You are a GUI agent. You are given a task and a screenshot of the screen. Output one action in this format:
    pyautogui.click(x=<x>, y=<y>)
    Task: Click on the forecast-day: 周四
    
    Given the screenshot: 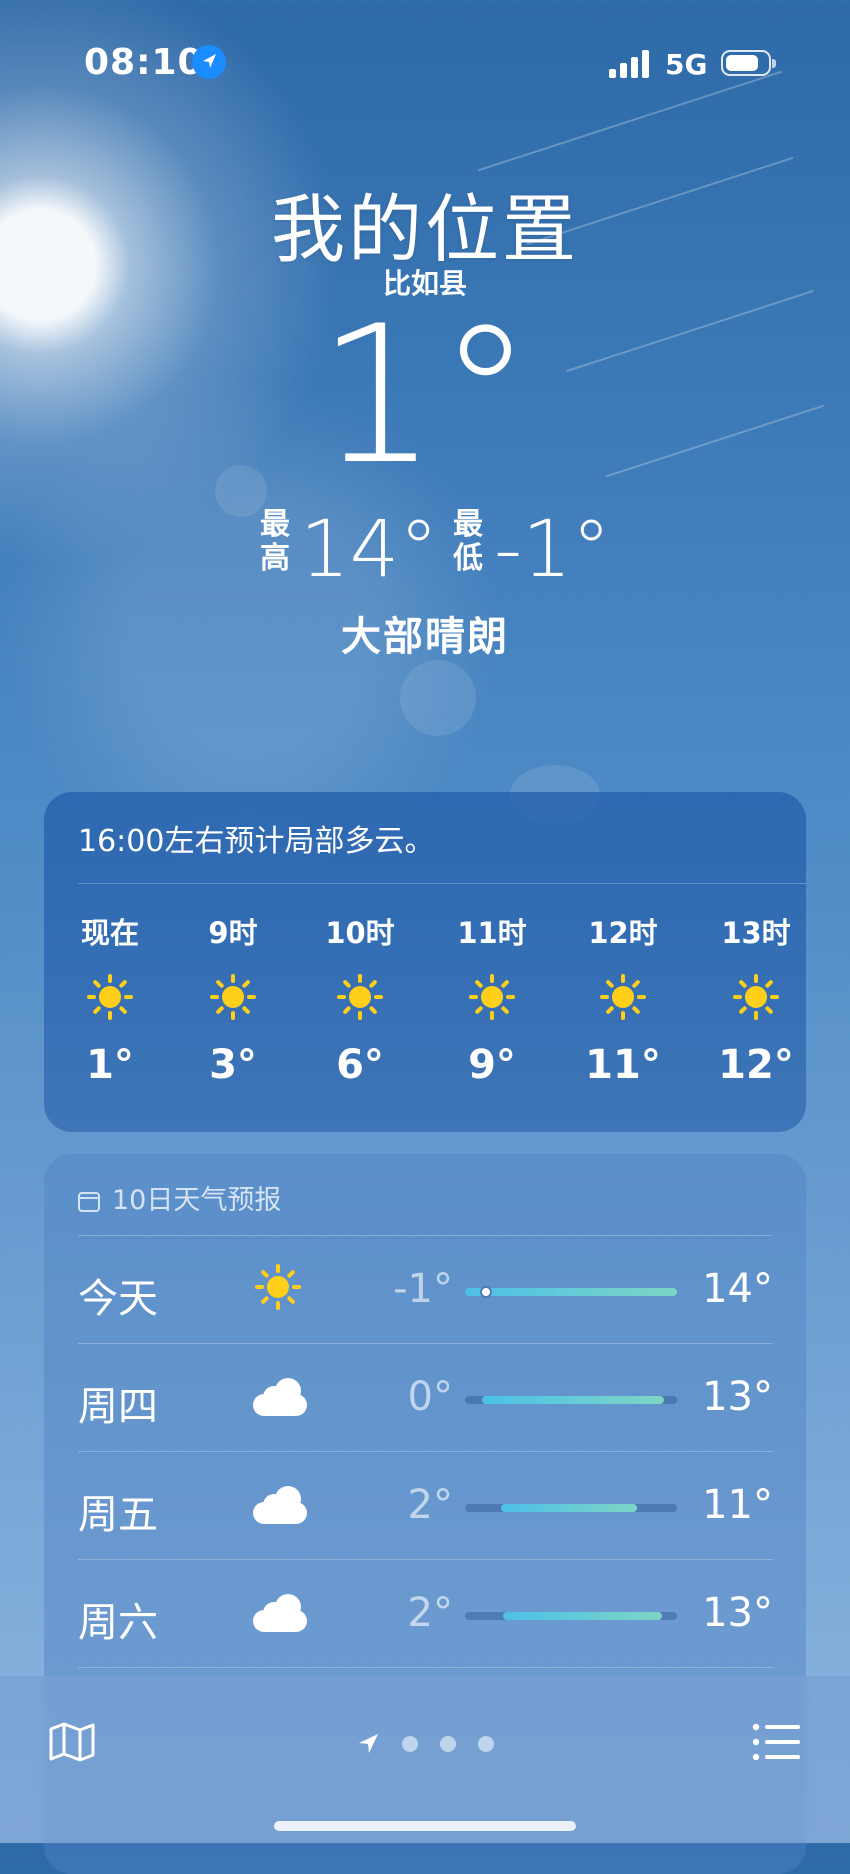 What is the action you would take?
    pyautogui.click(x=118, y=1407)
    